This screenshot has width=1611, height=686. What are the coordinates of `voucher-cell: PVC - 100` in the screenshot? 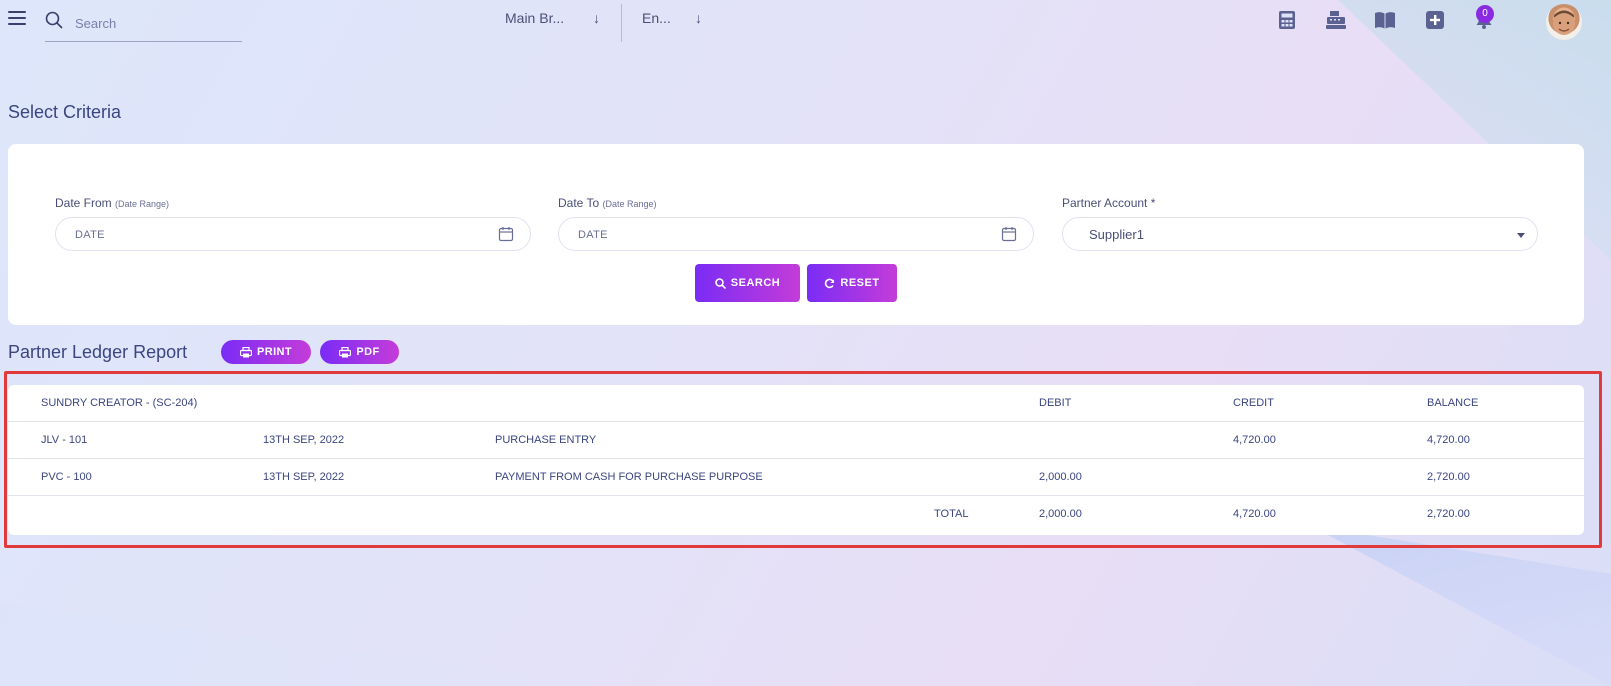 It's located at (66, 477).